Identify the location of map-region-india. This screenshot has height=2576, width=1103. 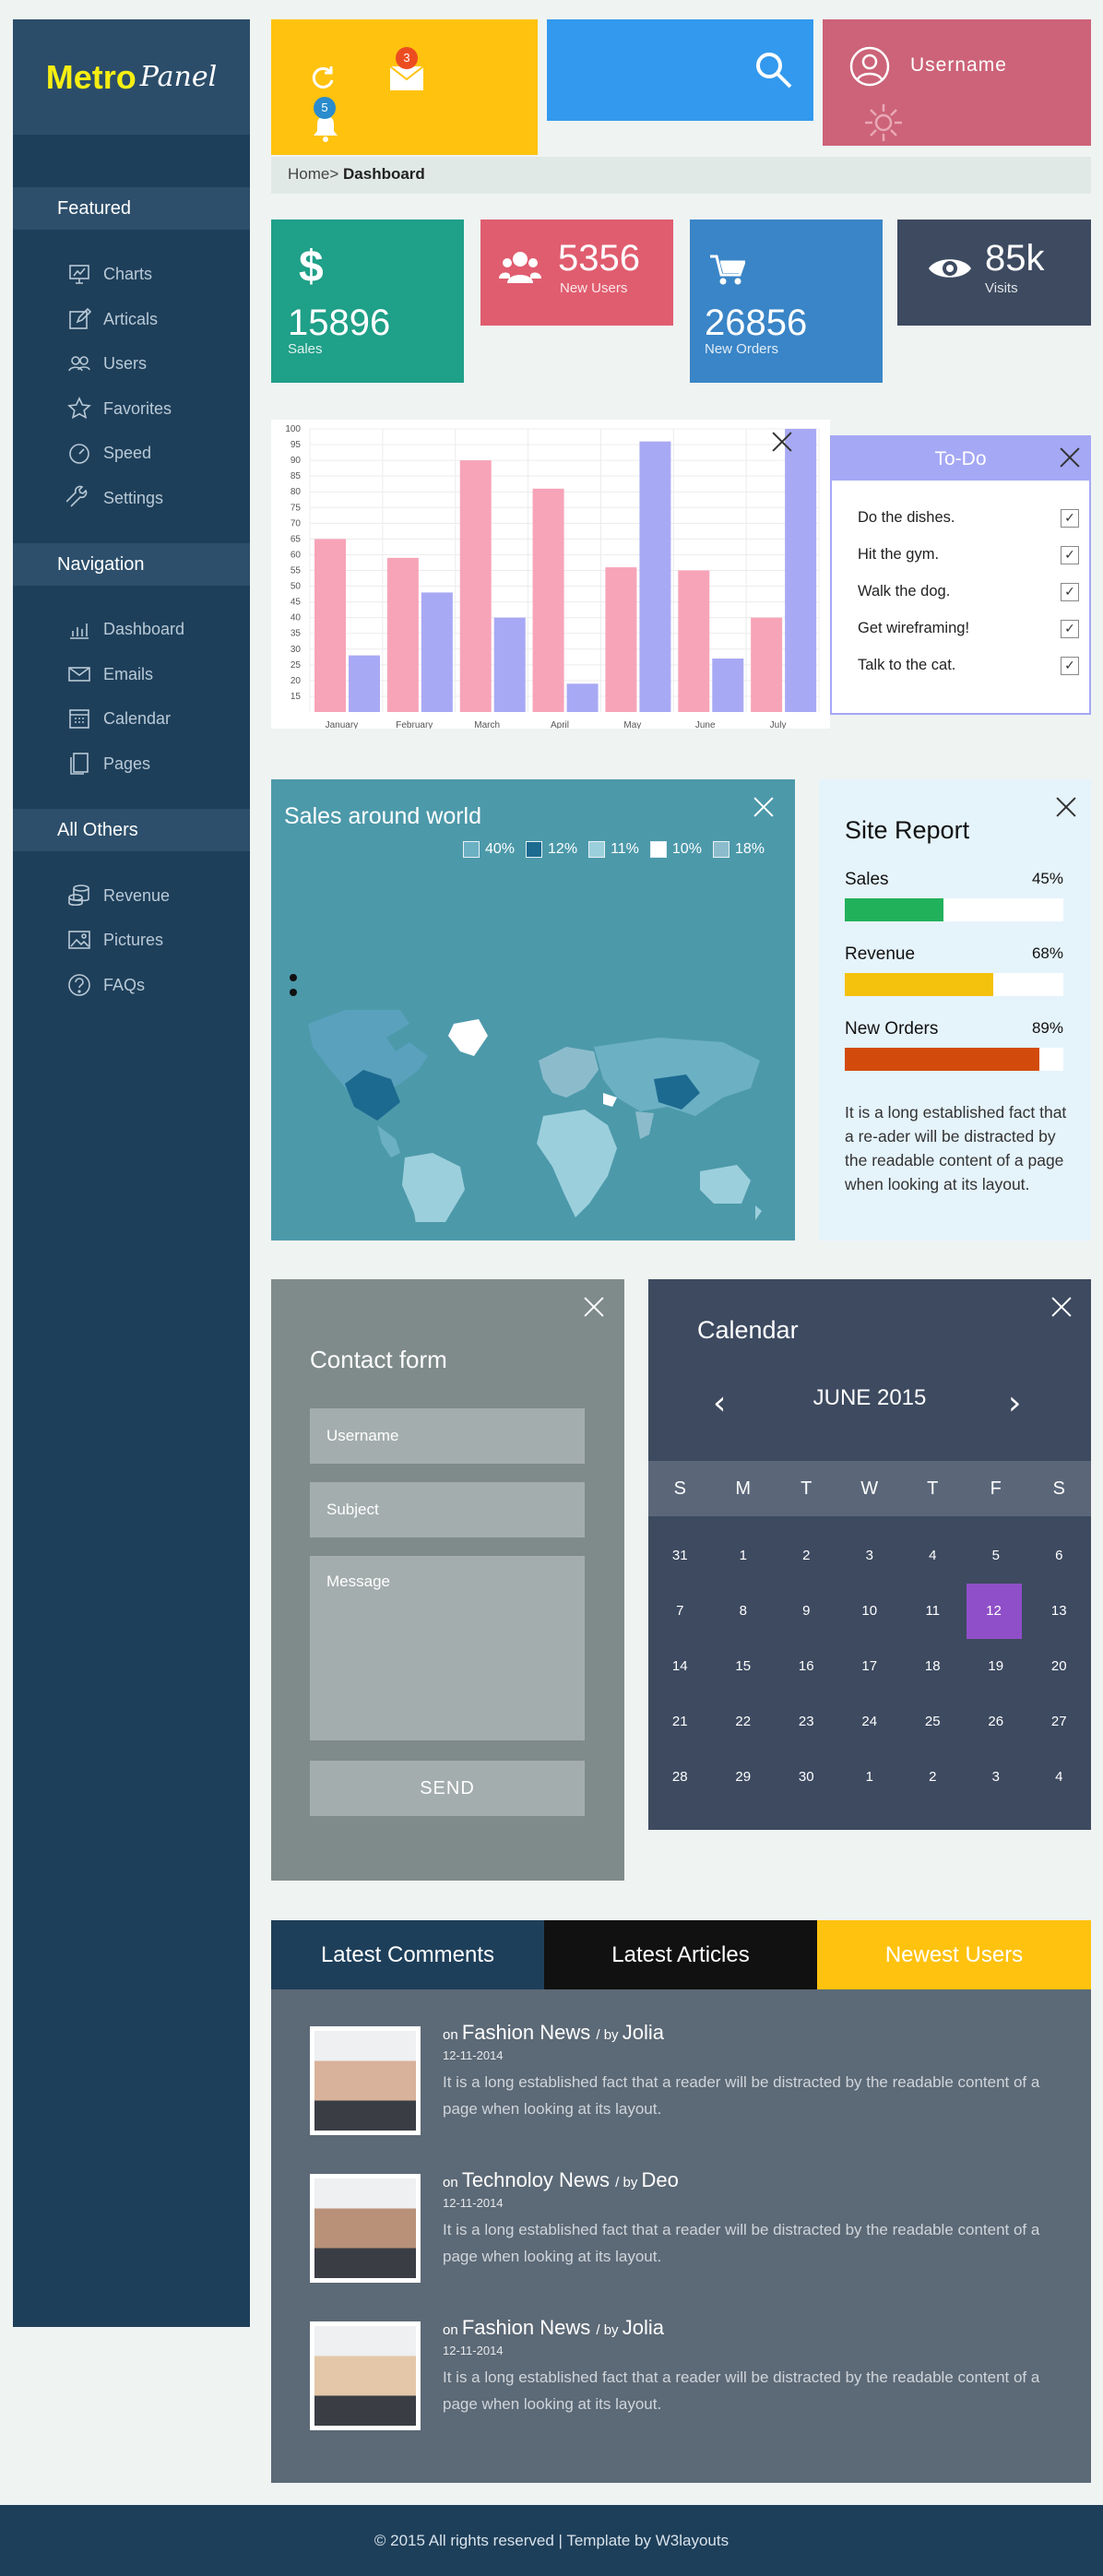
(644, 1125).